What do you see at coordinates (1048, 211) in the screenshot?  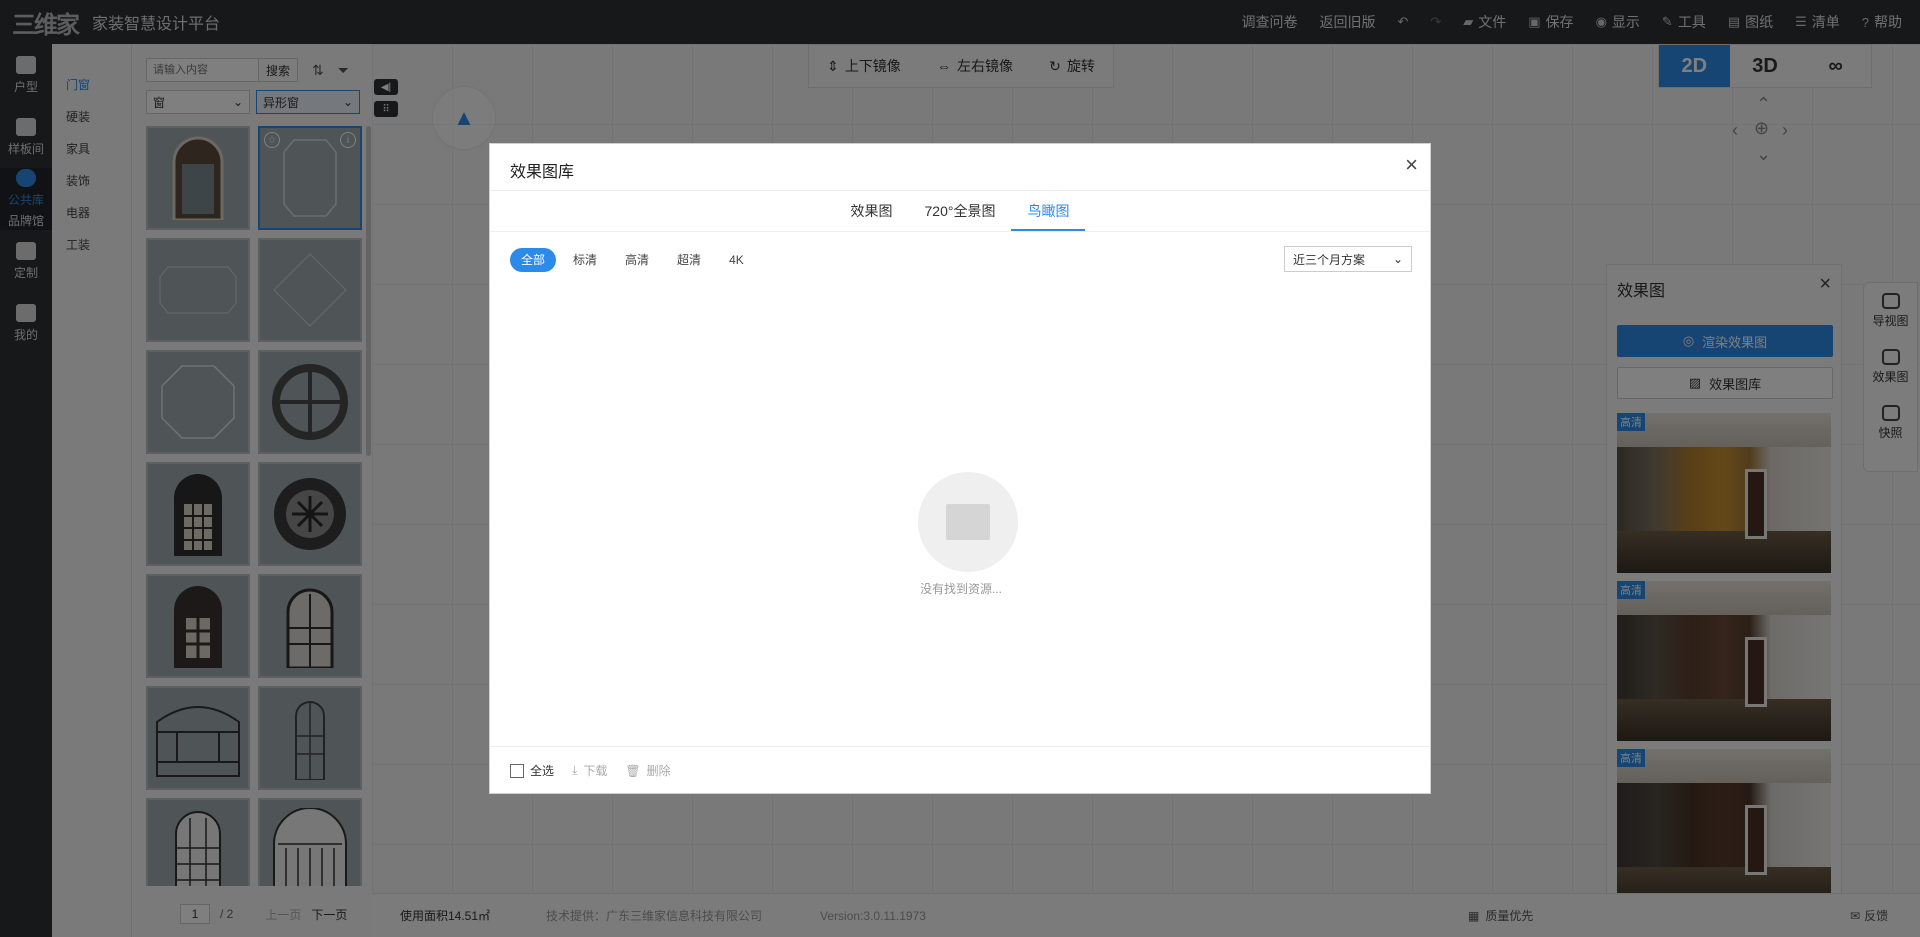 I see `tab-aerial: 鸟瞰图` at bounding box center [1048, 211].